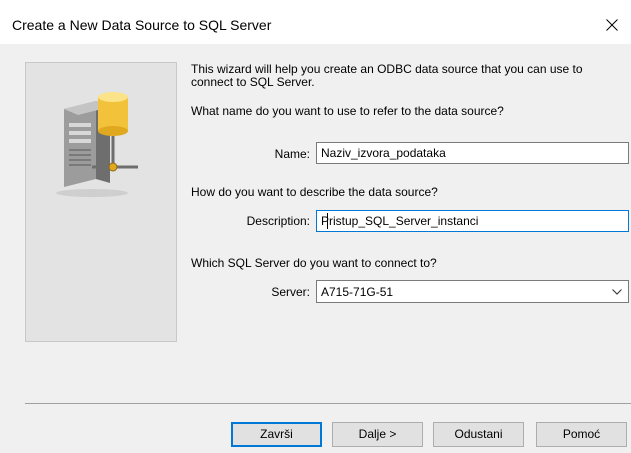 The image size is (631, 453). What do you see at coordinates (278, 221) in the screenshot?
I see `description-label: Description:` at bounding box center [278, 221].